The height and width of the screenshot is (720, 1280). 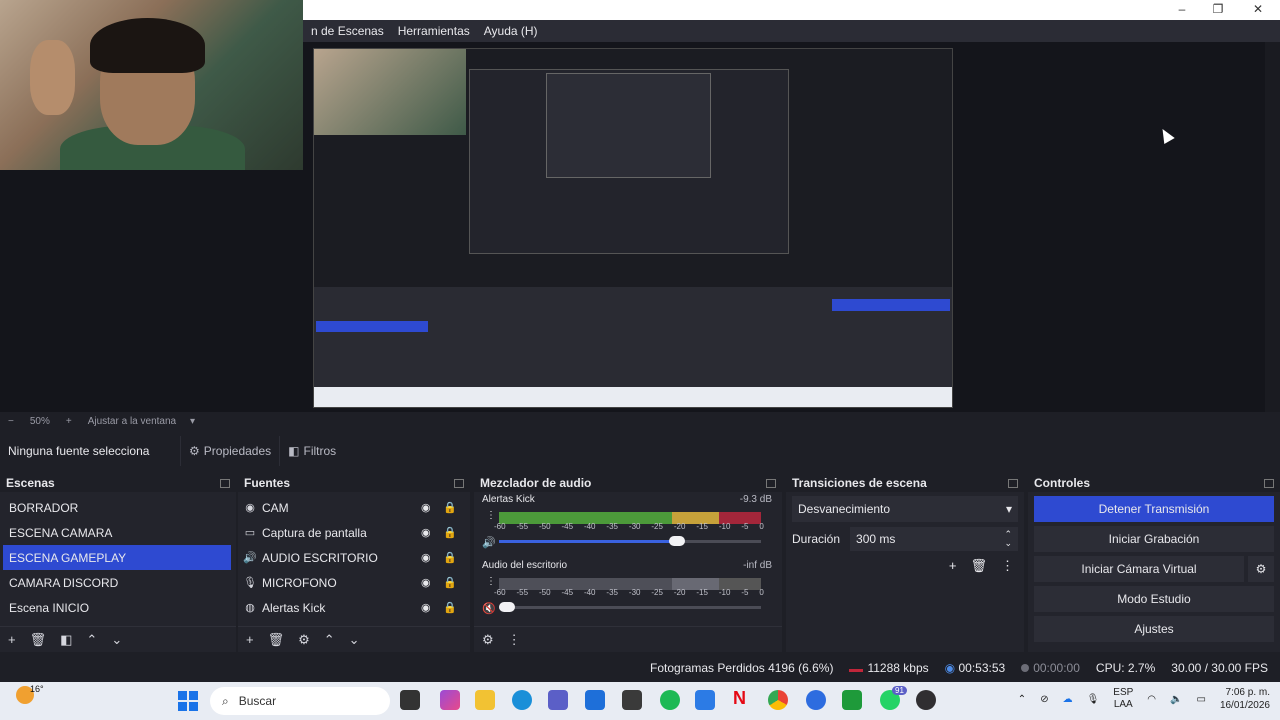 I want to click on wifi-icon: ◠, so click(x=1151, y=699).